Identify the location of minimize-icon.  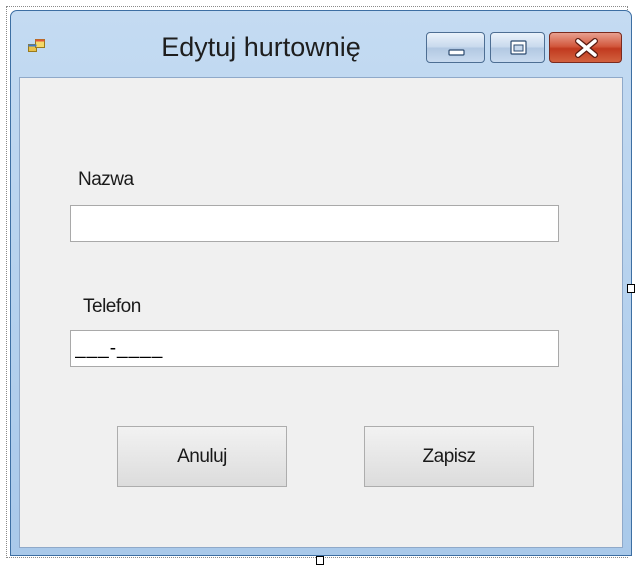
(456, 52).